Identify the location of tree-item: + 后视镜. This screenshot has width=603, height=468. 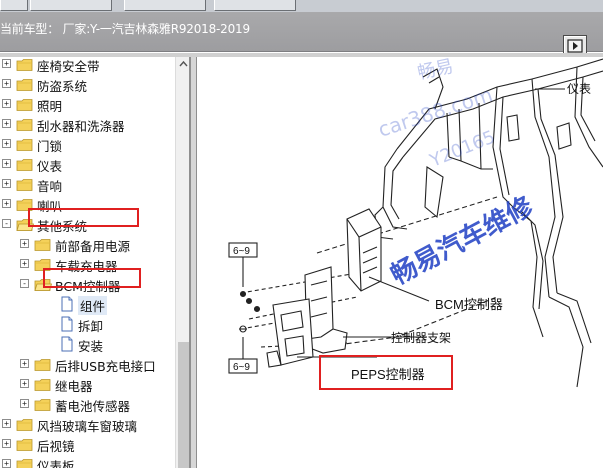
(87, 444).